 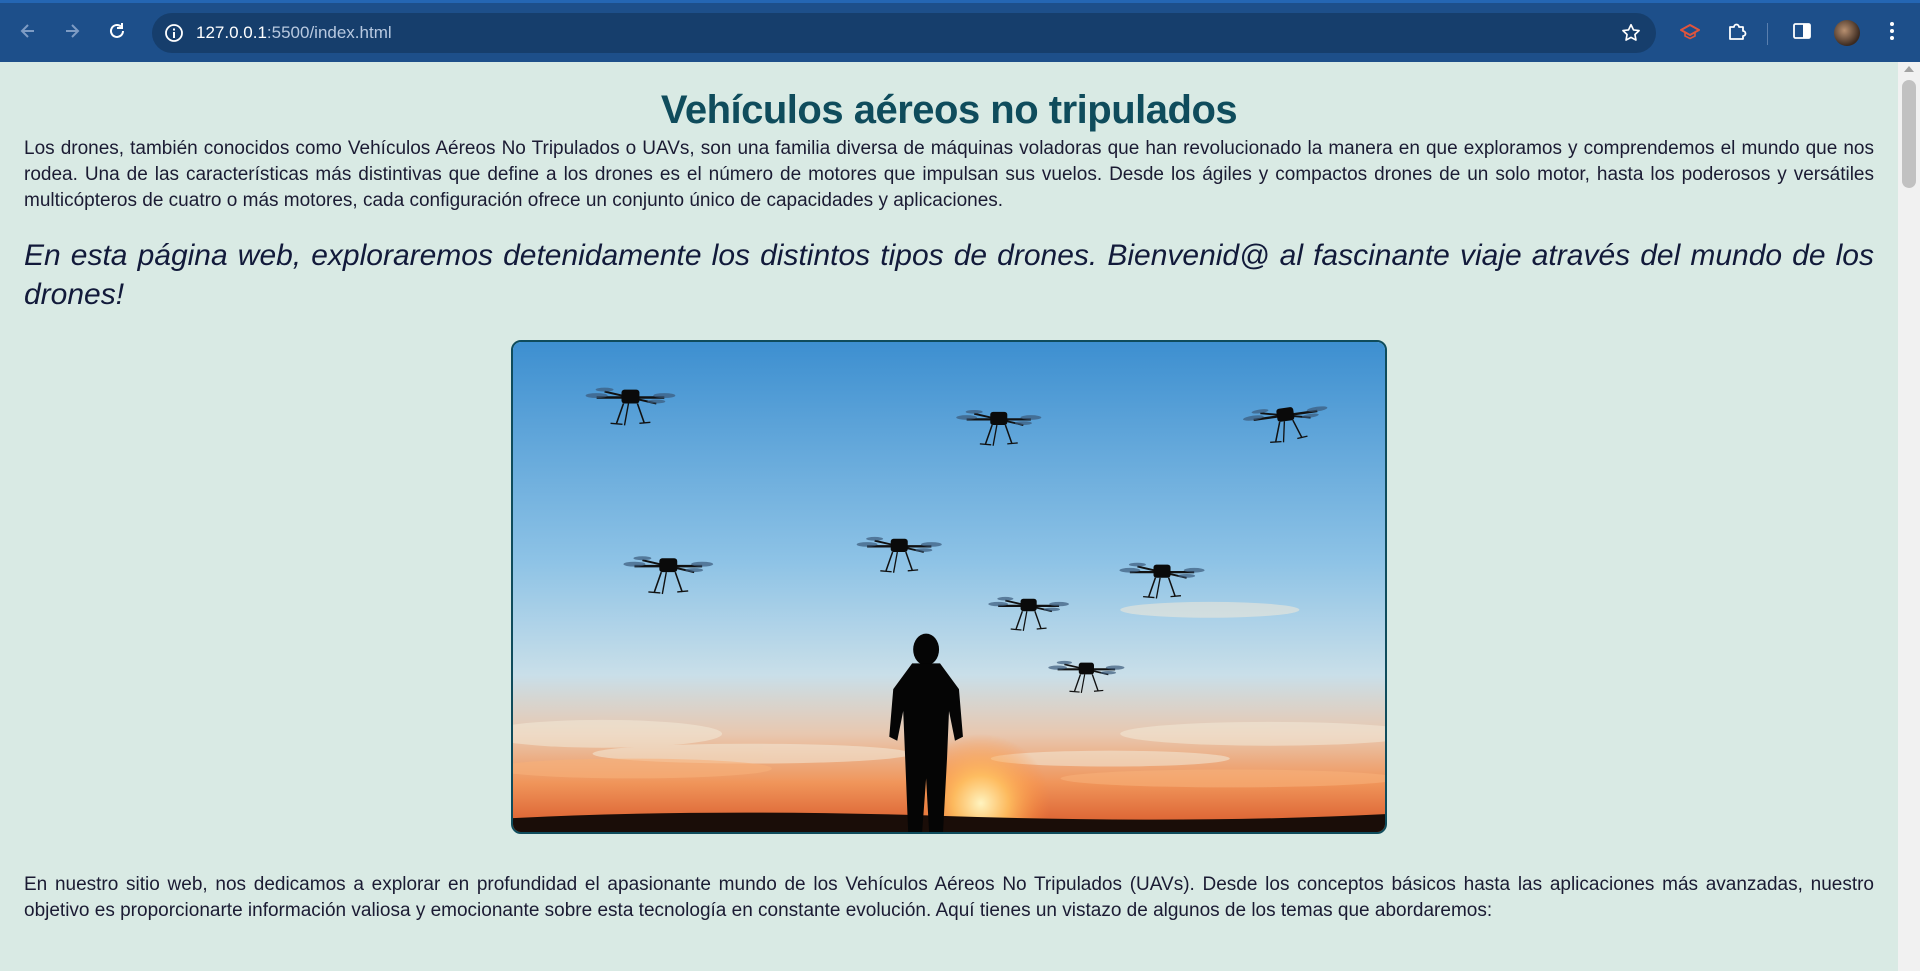 I want to click on scroll-up-icon, so click(x=1909, y=69).